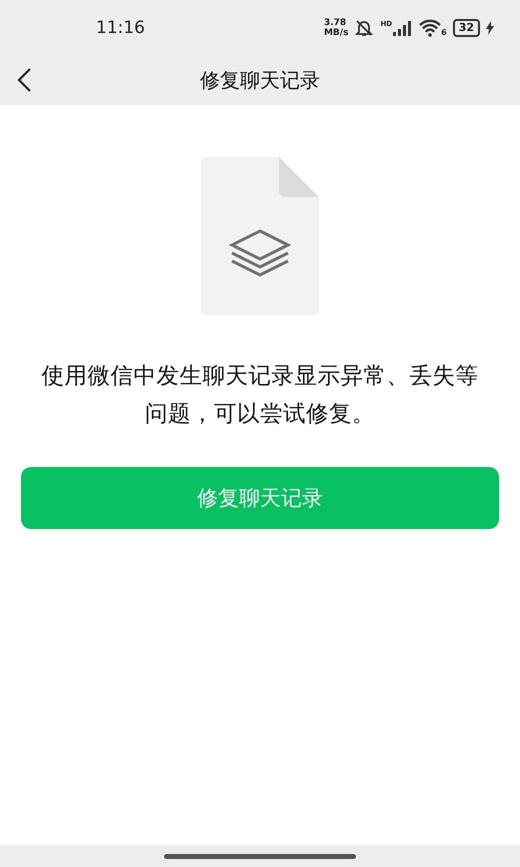 The width and height of the screenshot is (520, 867). Describe the element at coordinates (490, 27) in the screenshot. I see `charging-icon` at that location.